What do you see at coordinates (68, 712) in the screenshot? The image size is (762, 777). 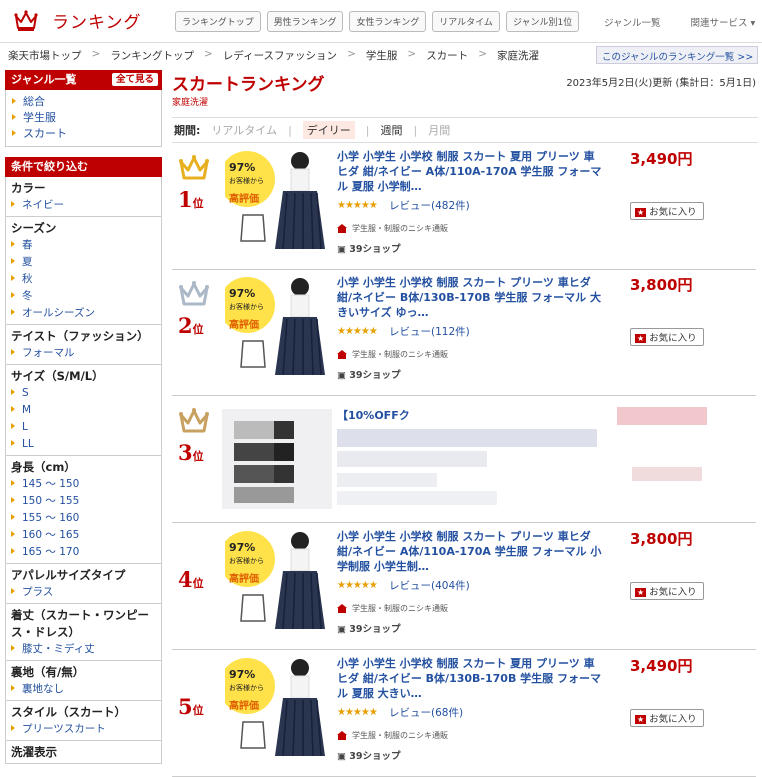 I see `filter-group-title: スタイル（スカート）` at bounding box center [68, 712].